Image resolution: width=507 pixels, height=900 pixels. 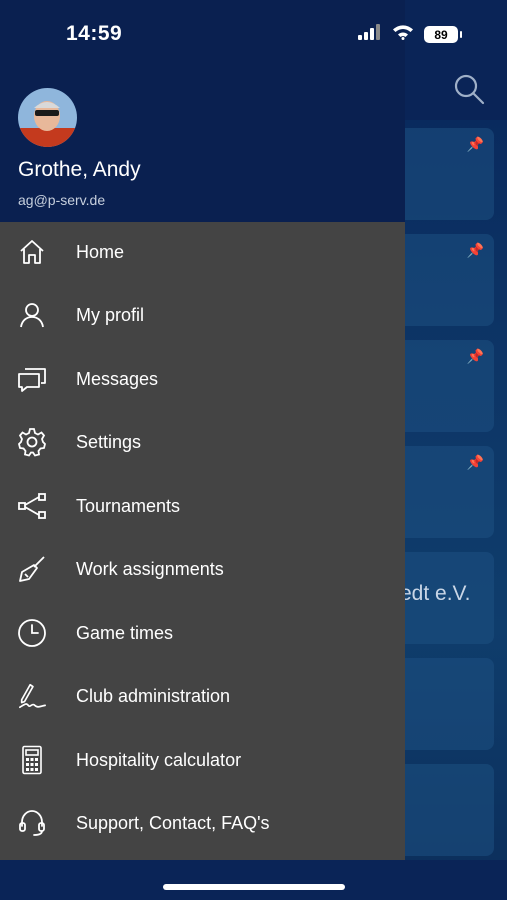 What do you see at coordinates (47, 117) in the screenshot?
I see `avatar` at bounding box center [47, 117].